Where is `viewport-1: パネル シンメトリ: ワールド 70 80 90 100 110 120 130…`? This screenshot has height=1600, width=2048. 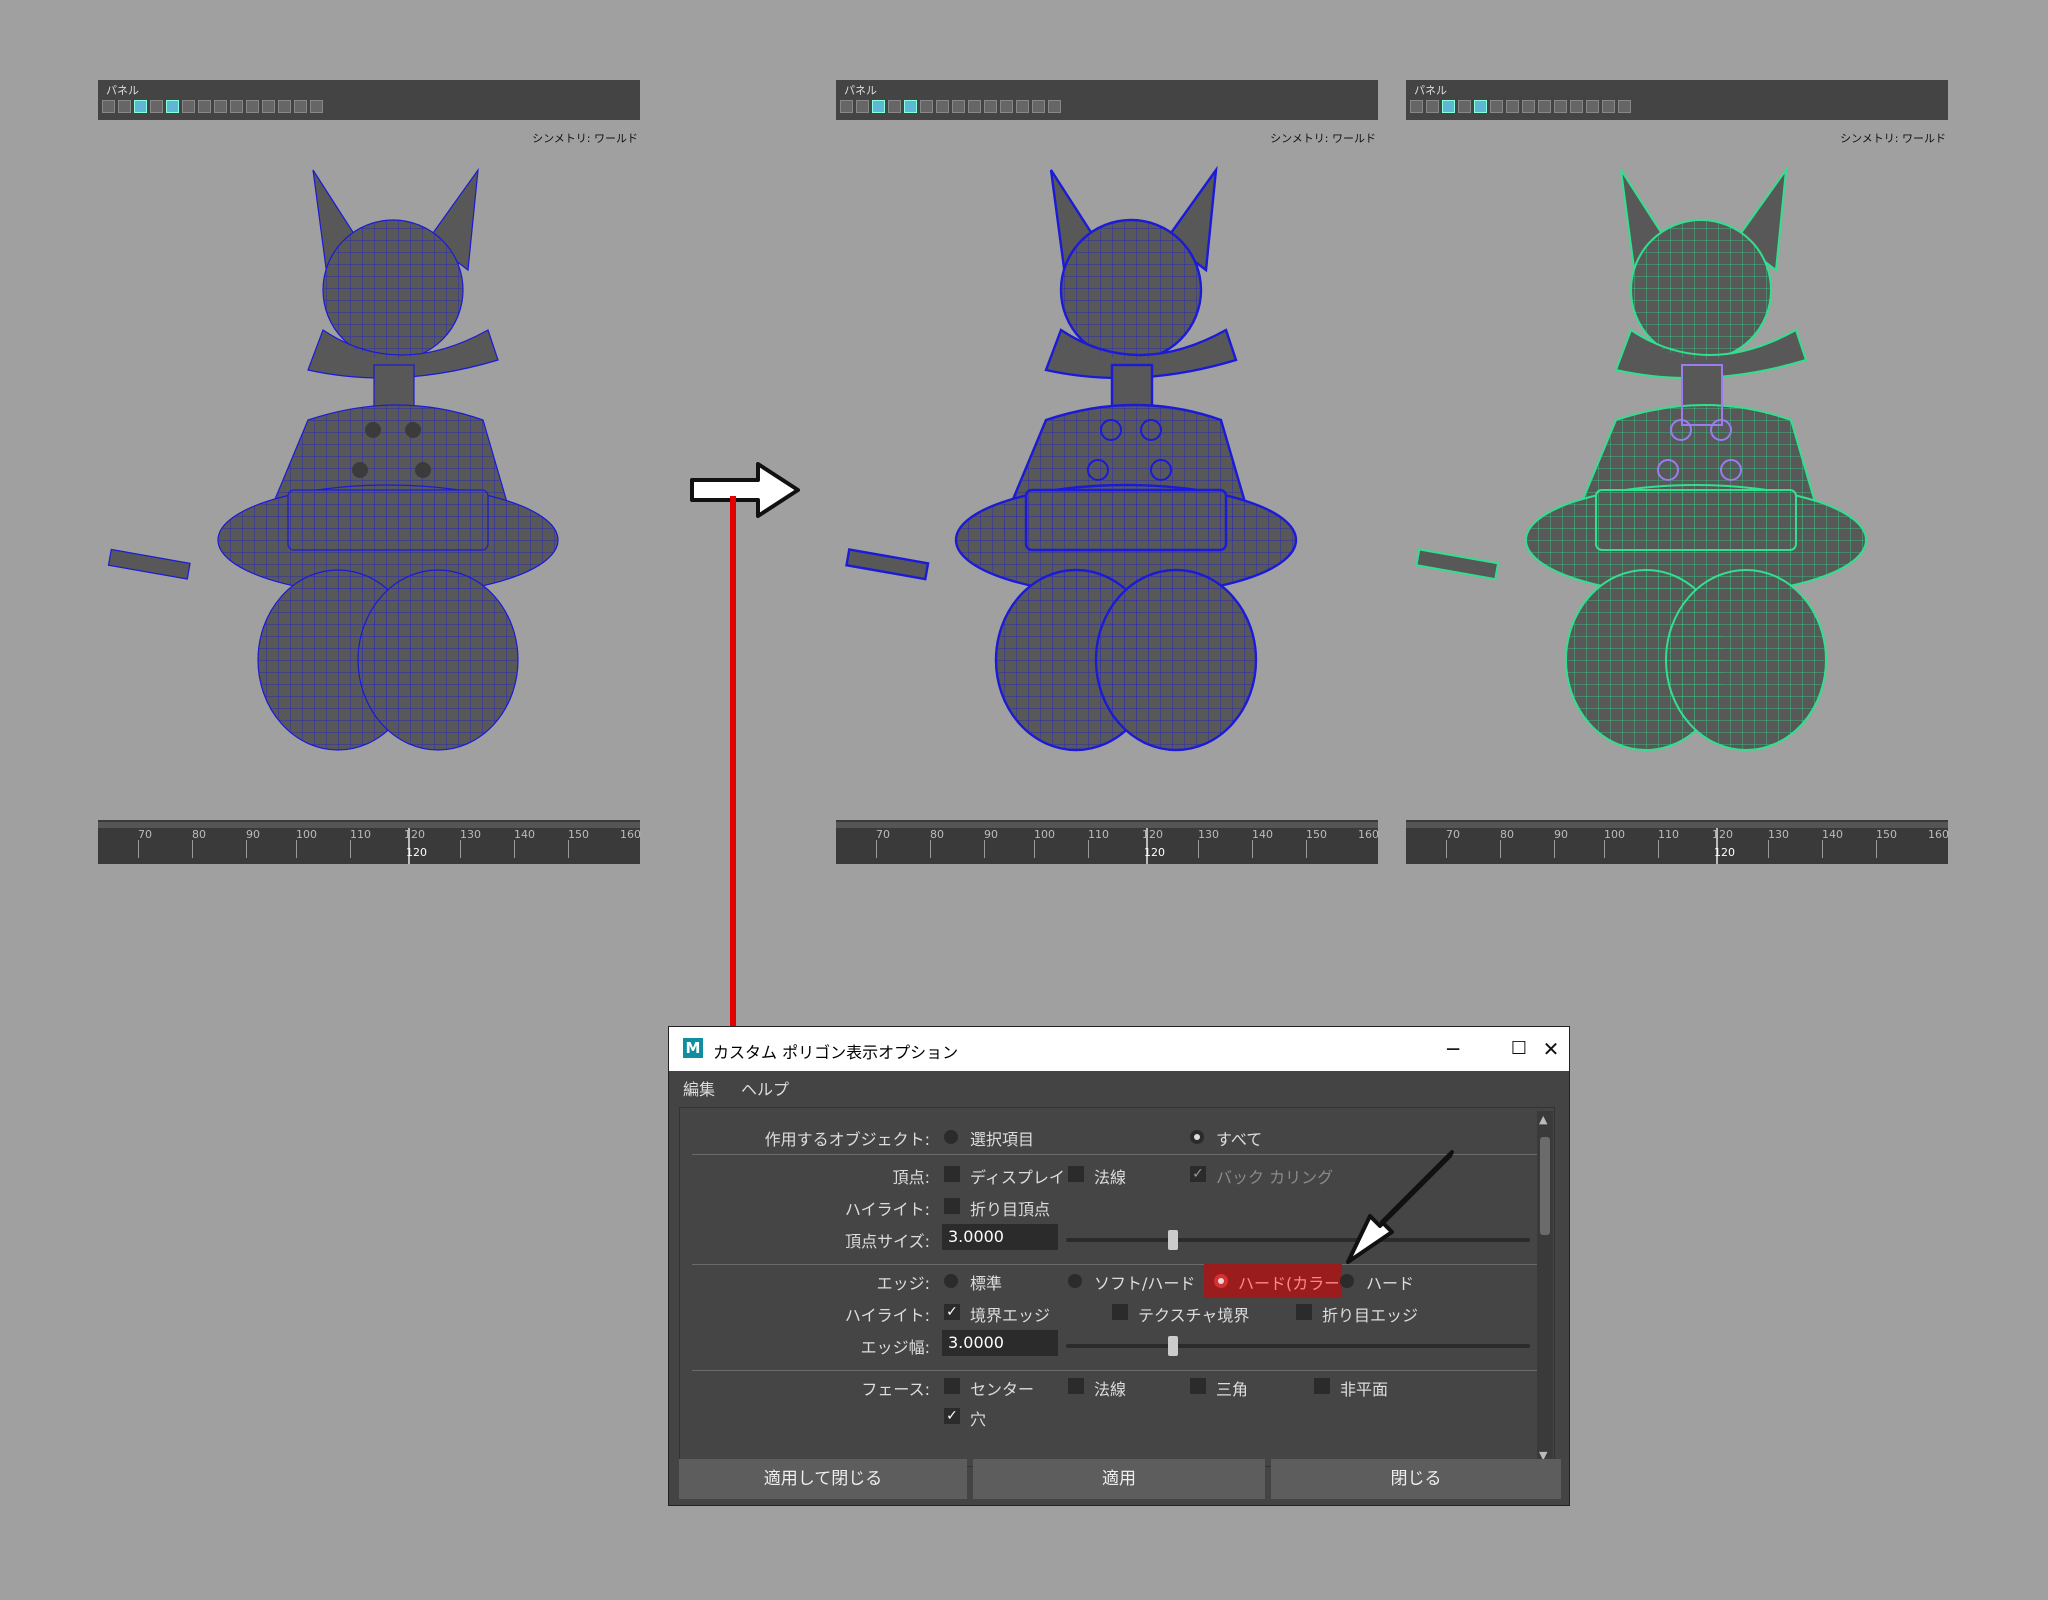 viewport-1: パネル シンメトリ: ワールド 70 80 90 100 110 120 130… is located at coordinates (369, 472).